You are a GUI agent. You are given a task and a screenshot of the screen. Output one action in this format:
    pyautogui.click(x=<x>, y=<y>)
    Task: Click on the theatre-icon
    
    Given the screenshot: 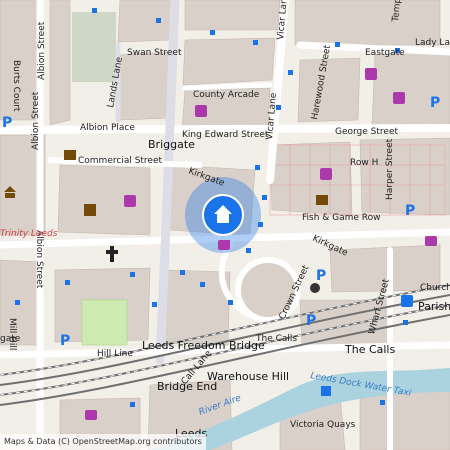 What is the action you would take?
    pyautogui.click(x=90, y=210)
    